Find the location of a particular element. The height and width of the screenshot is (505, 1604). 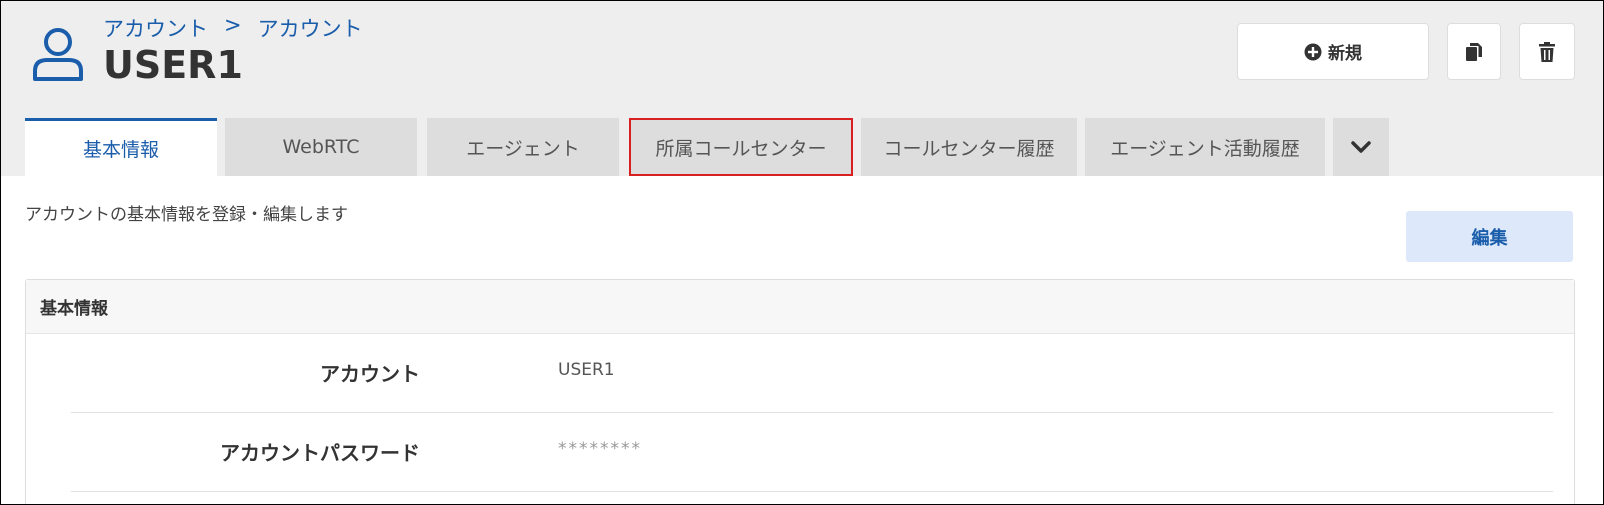

breadcrumb-current-link: アカウント is located at coordinates (310, 28).